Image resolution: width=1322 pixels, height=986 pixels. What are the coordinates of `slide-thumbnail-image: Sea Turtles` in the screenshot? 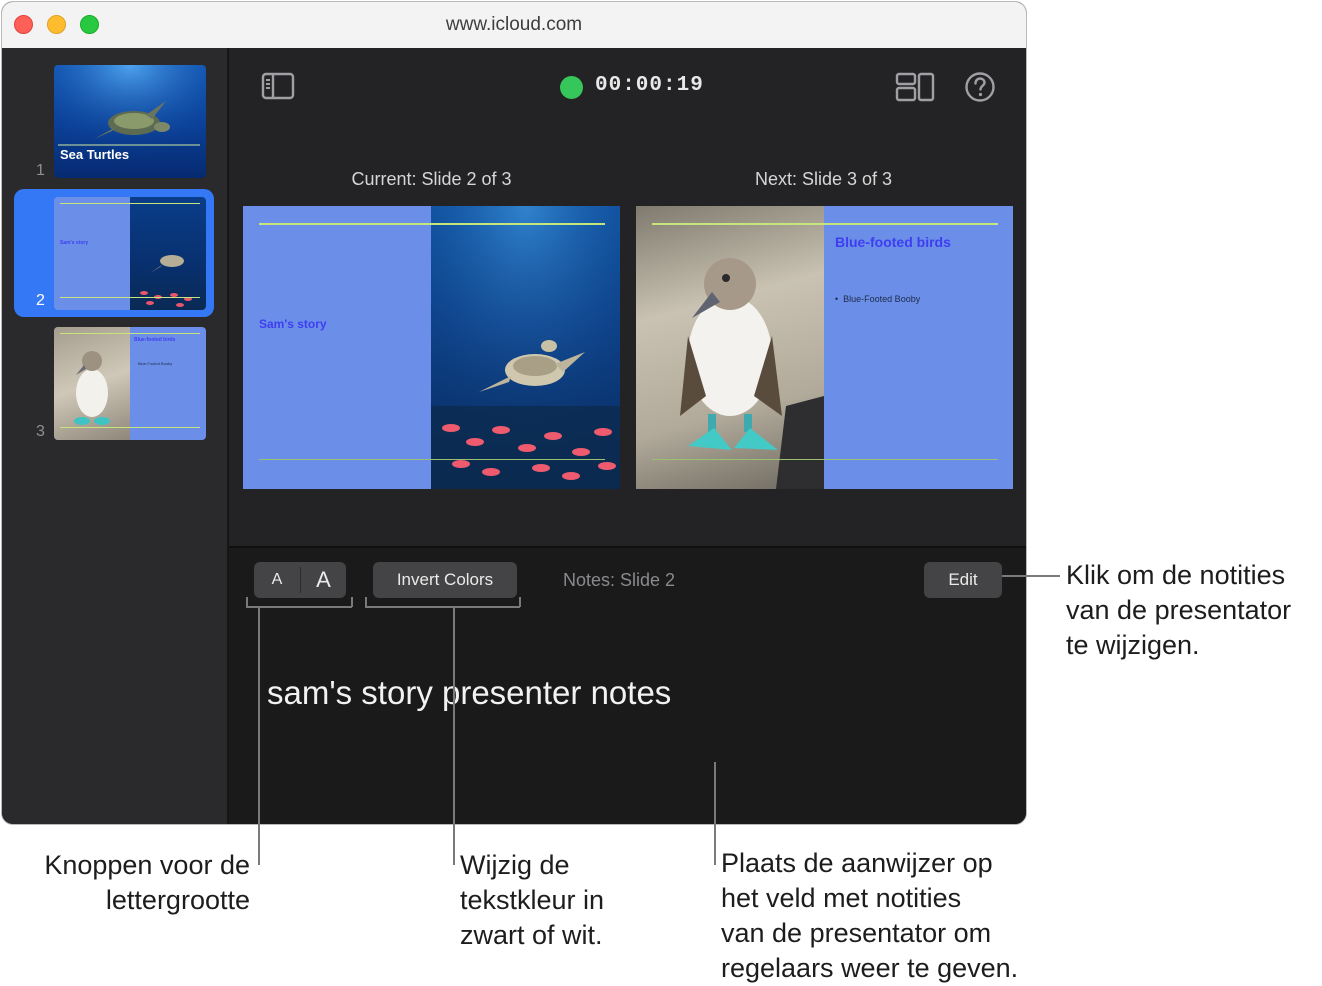 It's located at (130, 121).